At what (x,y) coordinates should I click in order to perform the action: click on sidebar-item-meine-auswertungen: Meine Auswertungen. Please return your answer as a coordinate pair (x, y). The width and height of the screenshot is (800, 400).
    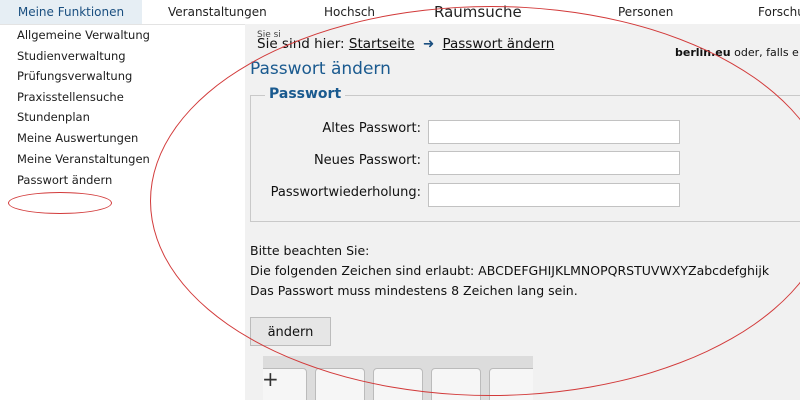
    Looking at the image, I should click on (77, 138).